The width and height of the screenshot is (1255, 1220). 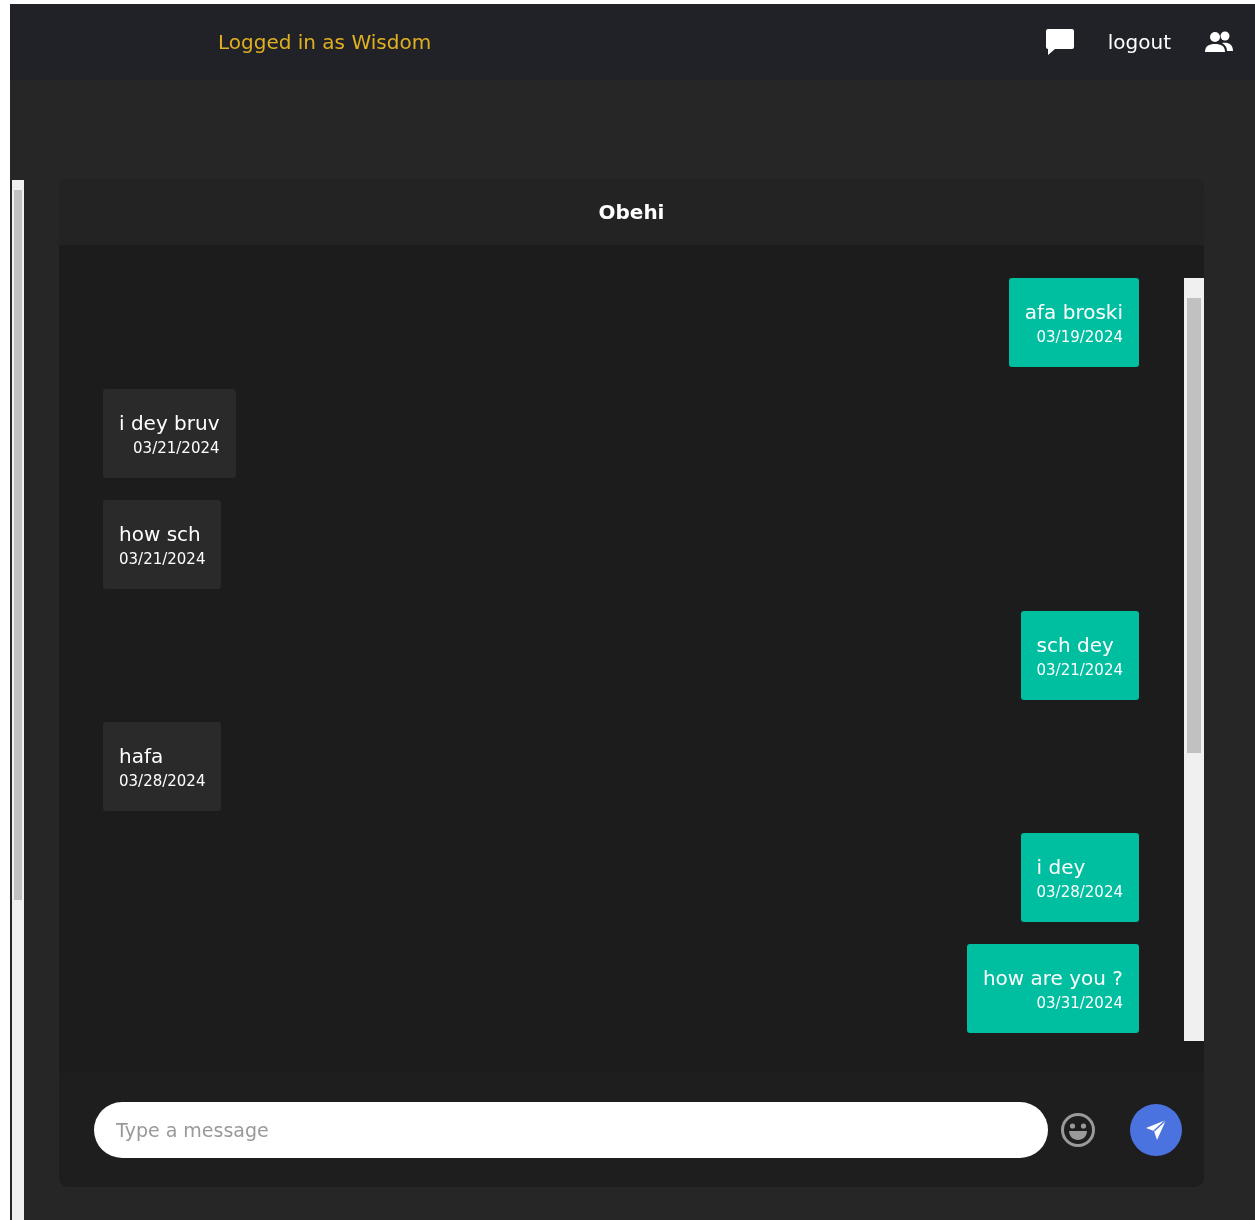 I want to click on message-bubble: i dey bruv 03/21/2024, so click(x=169, y=433).